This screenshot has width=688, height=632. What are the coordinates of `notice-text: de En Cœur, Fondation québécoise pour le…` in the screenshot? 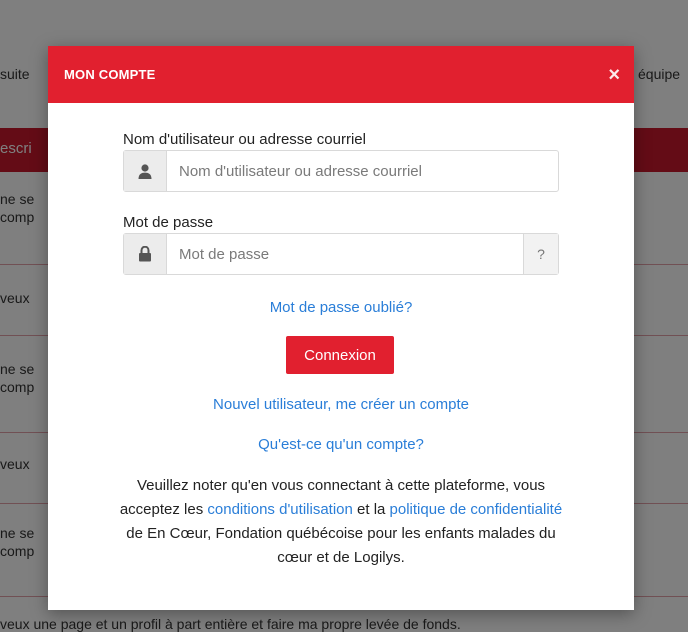 It's located at (341, 545).